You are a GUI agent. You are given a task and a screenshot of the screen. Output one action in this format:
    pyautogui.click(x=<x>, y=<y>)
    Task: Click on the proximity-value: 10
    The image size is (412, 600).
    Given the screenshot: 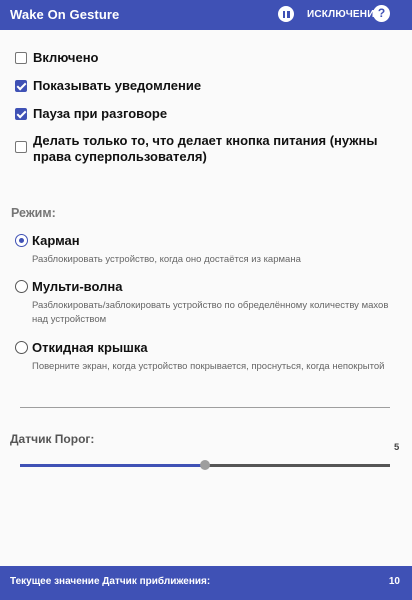 What is the action you would take?
    pyautogui.click(x=394, y=581)
    